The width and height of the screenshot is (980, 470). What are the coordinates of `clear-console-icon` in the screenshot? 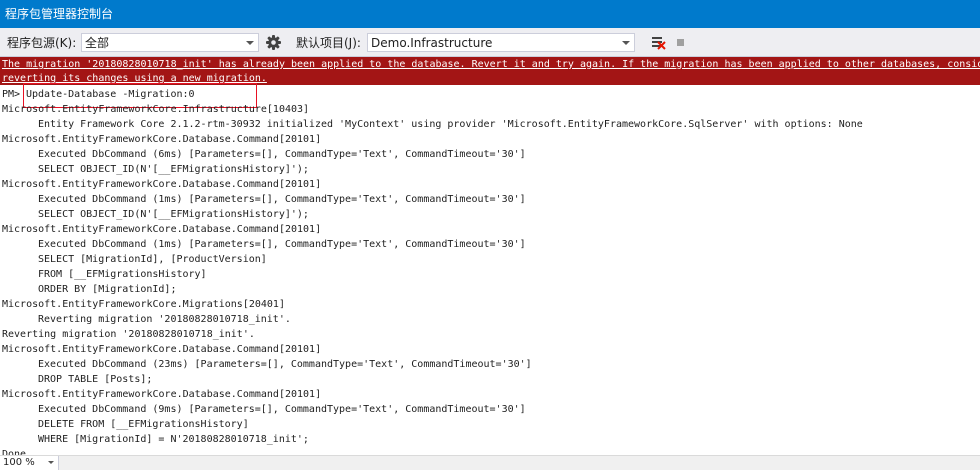 It's located at (659, 43).